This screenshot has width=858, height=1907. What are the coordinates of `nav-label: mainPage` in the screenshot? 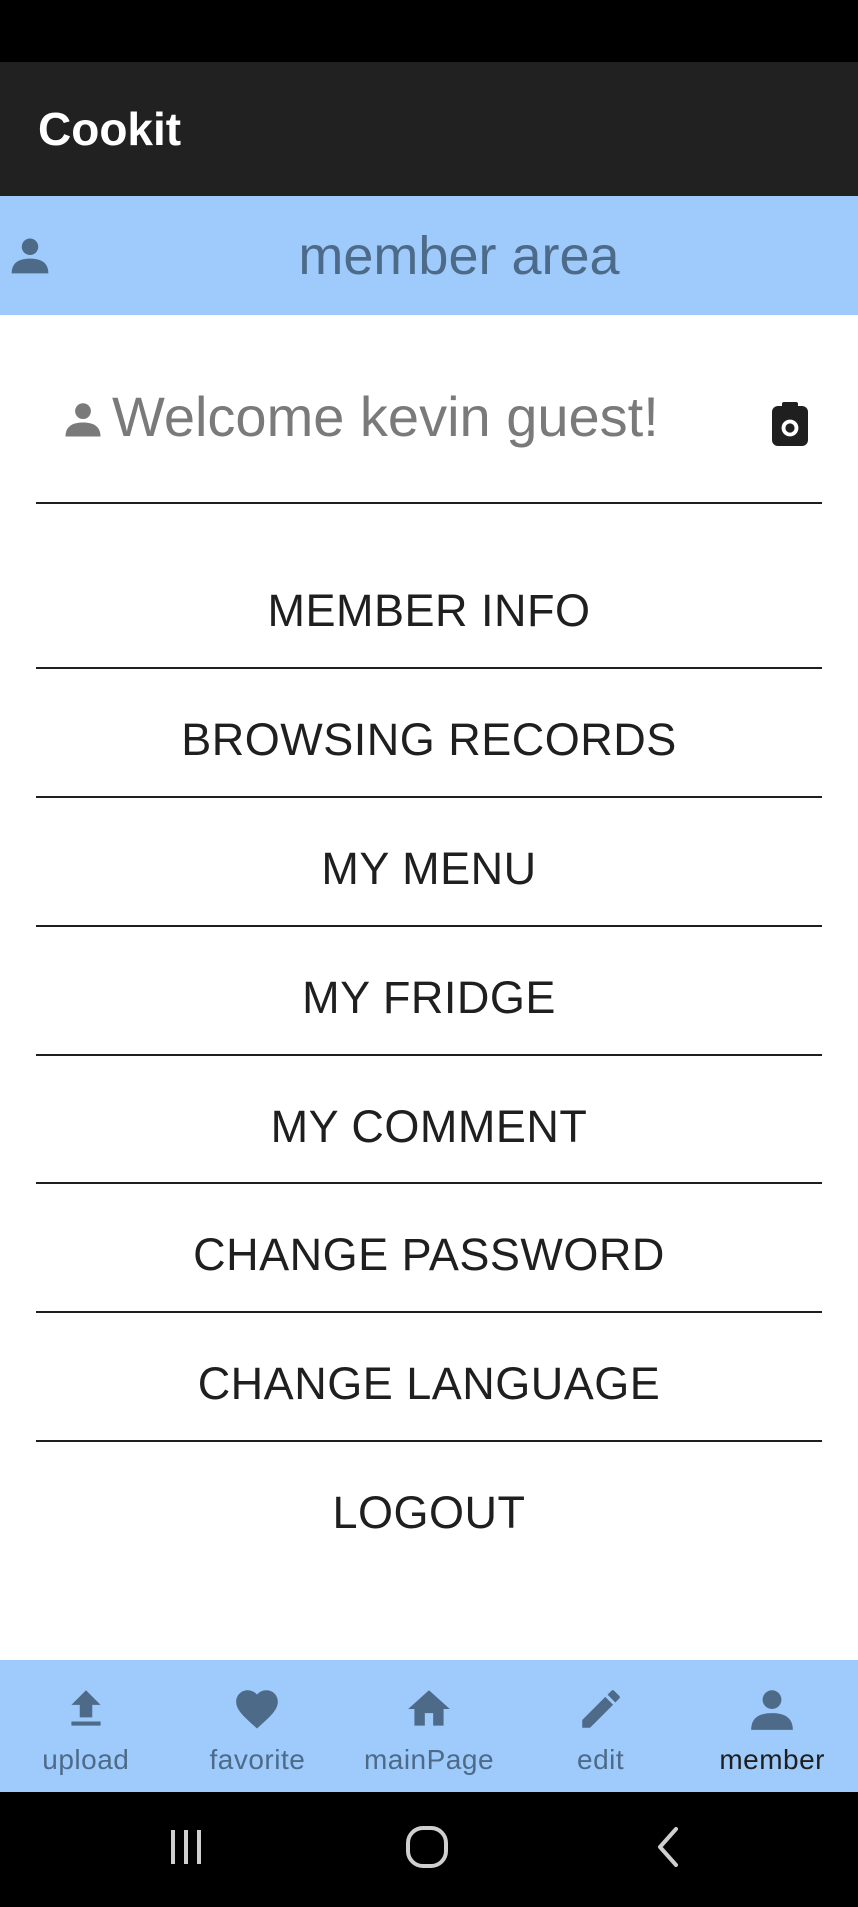 It's located at (429, 1759).